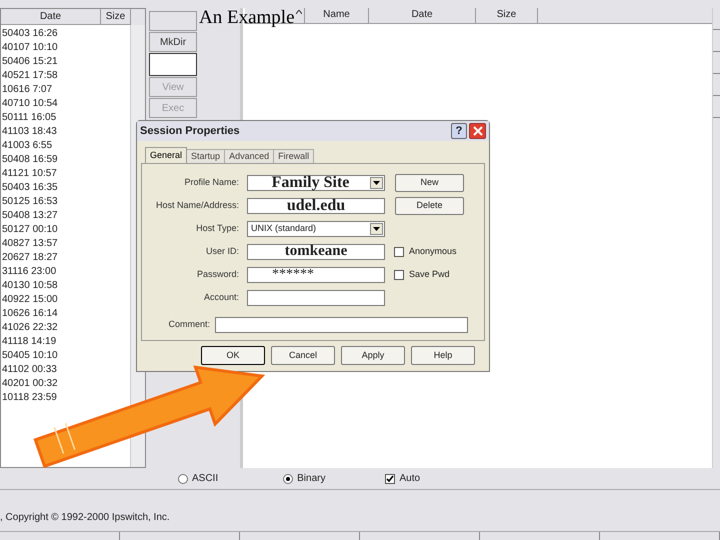  I want to click on date-cell-text: 10118 23:59, so click(29, 398).